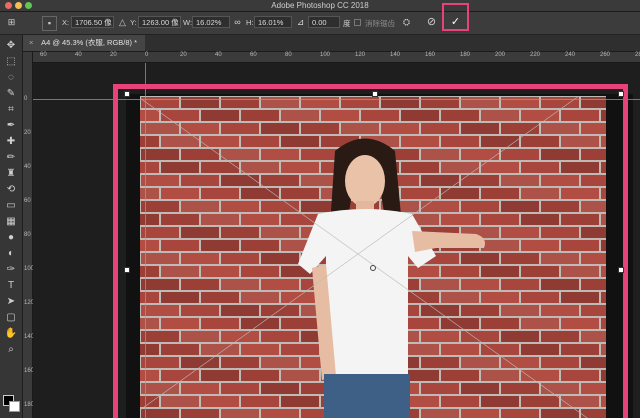 This screenshot has height=418, width=640. I want to click on move-icon: ✥, so click(11, 46).